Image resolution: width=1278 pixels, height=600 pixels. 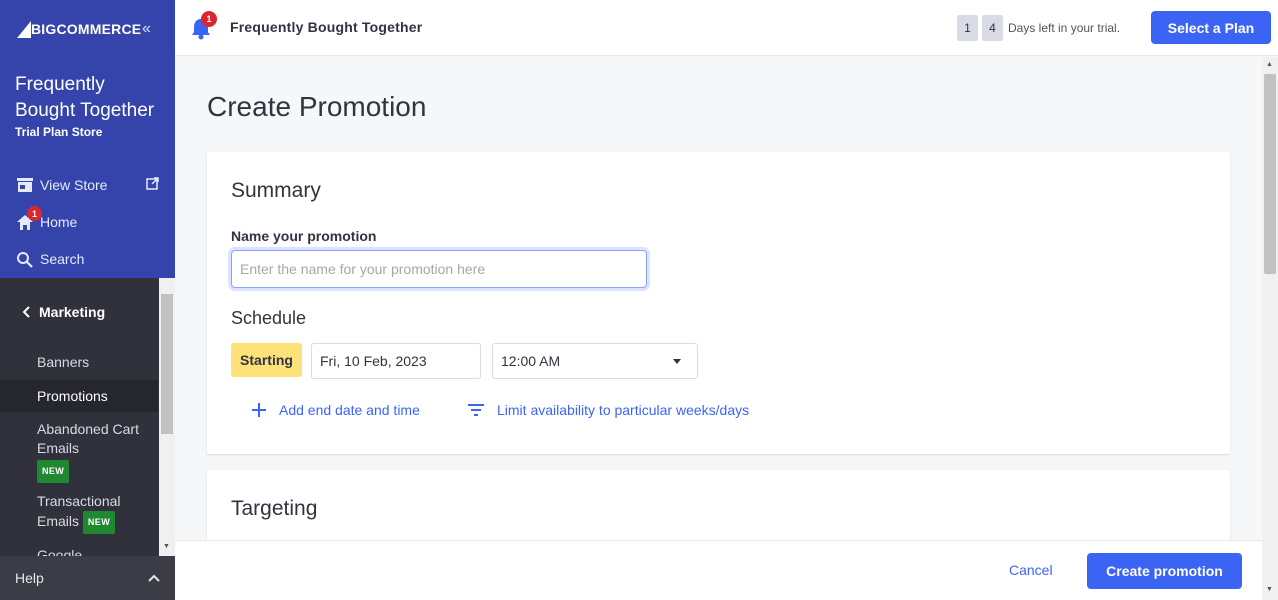 I want to click on page-title: Create Promotion, so click(x=317, y=106).